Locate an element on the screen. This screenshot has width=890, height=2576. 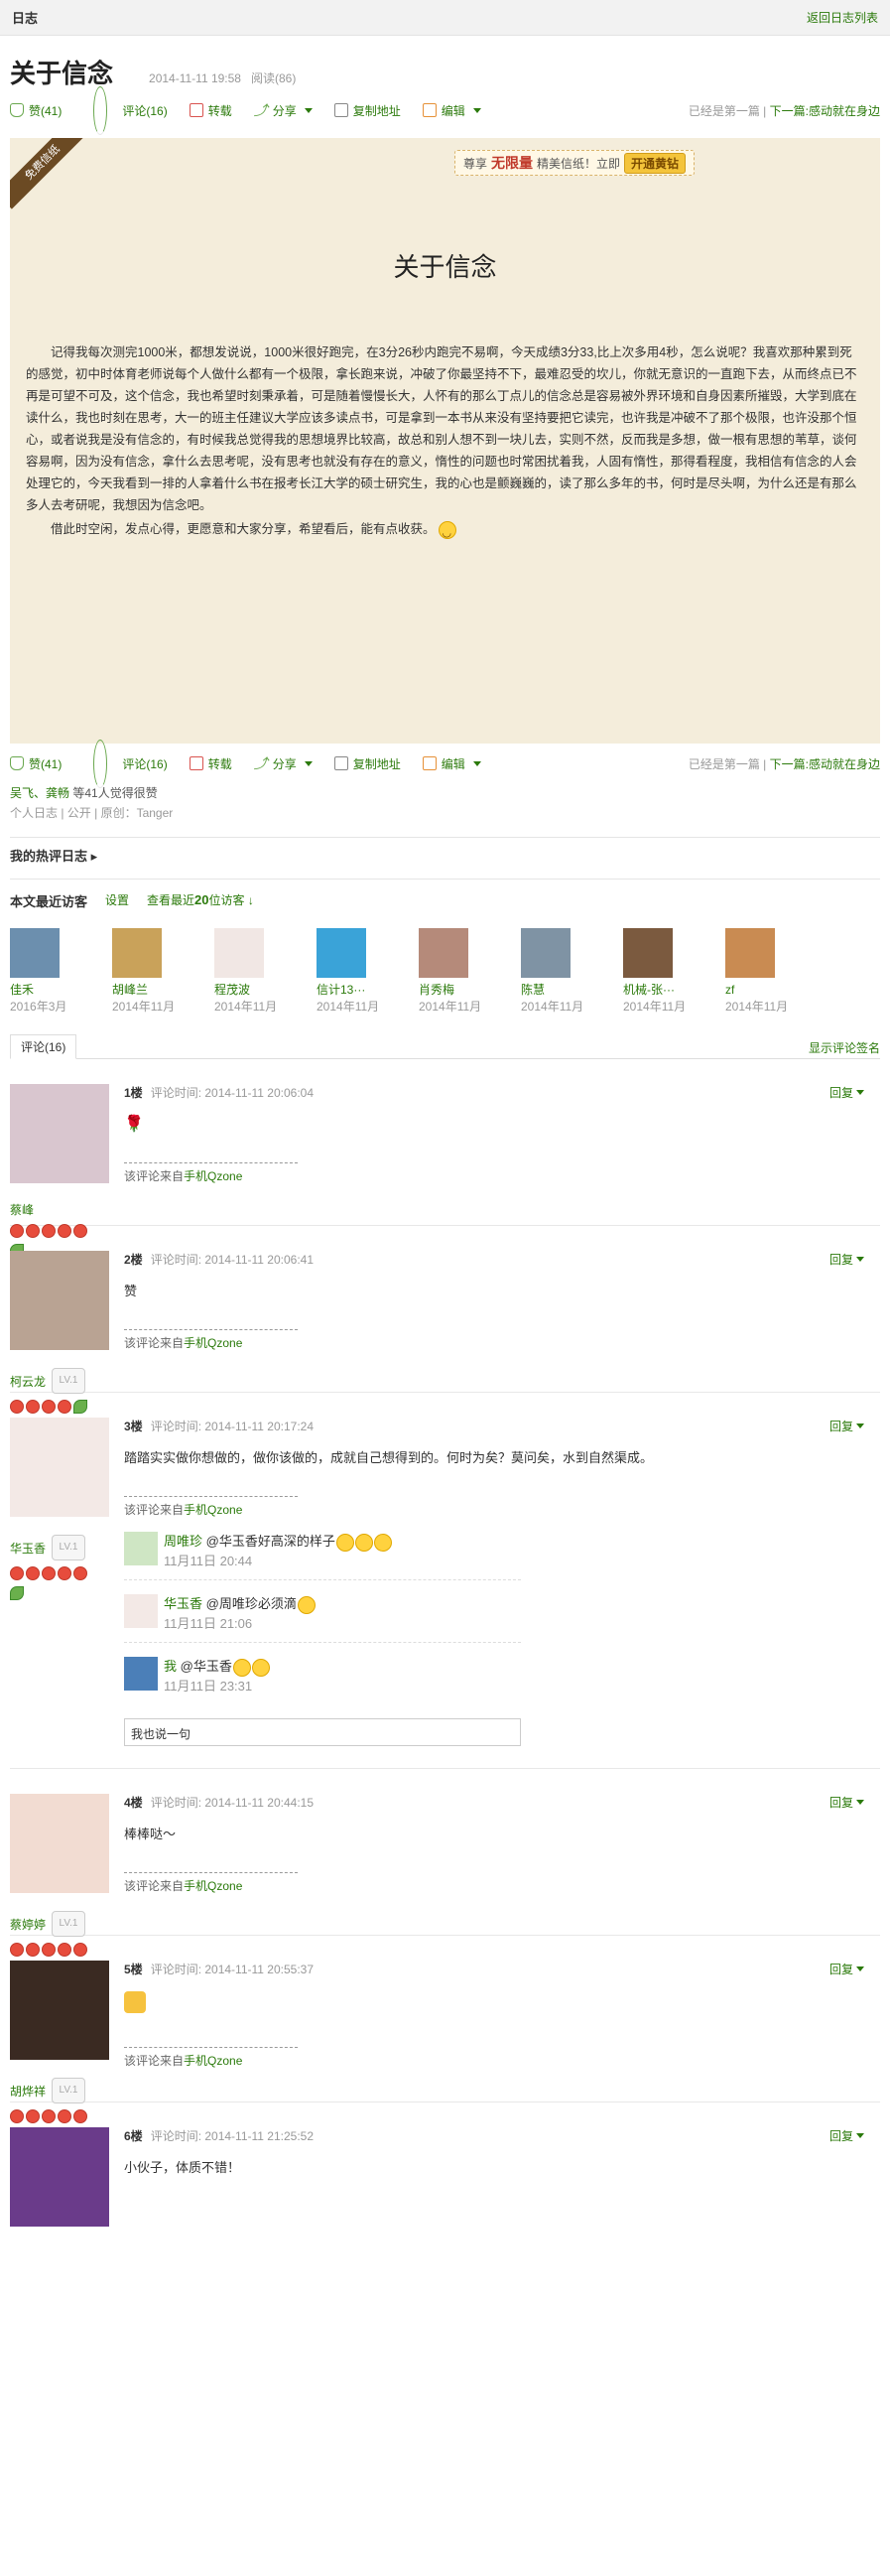
sub-reply: 华玉香 @周唯珍必须滴 11月11日 21:06 is located at coordinates (322, 1618).